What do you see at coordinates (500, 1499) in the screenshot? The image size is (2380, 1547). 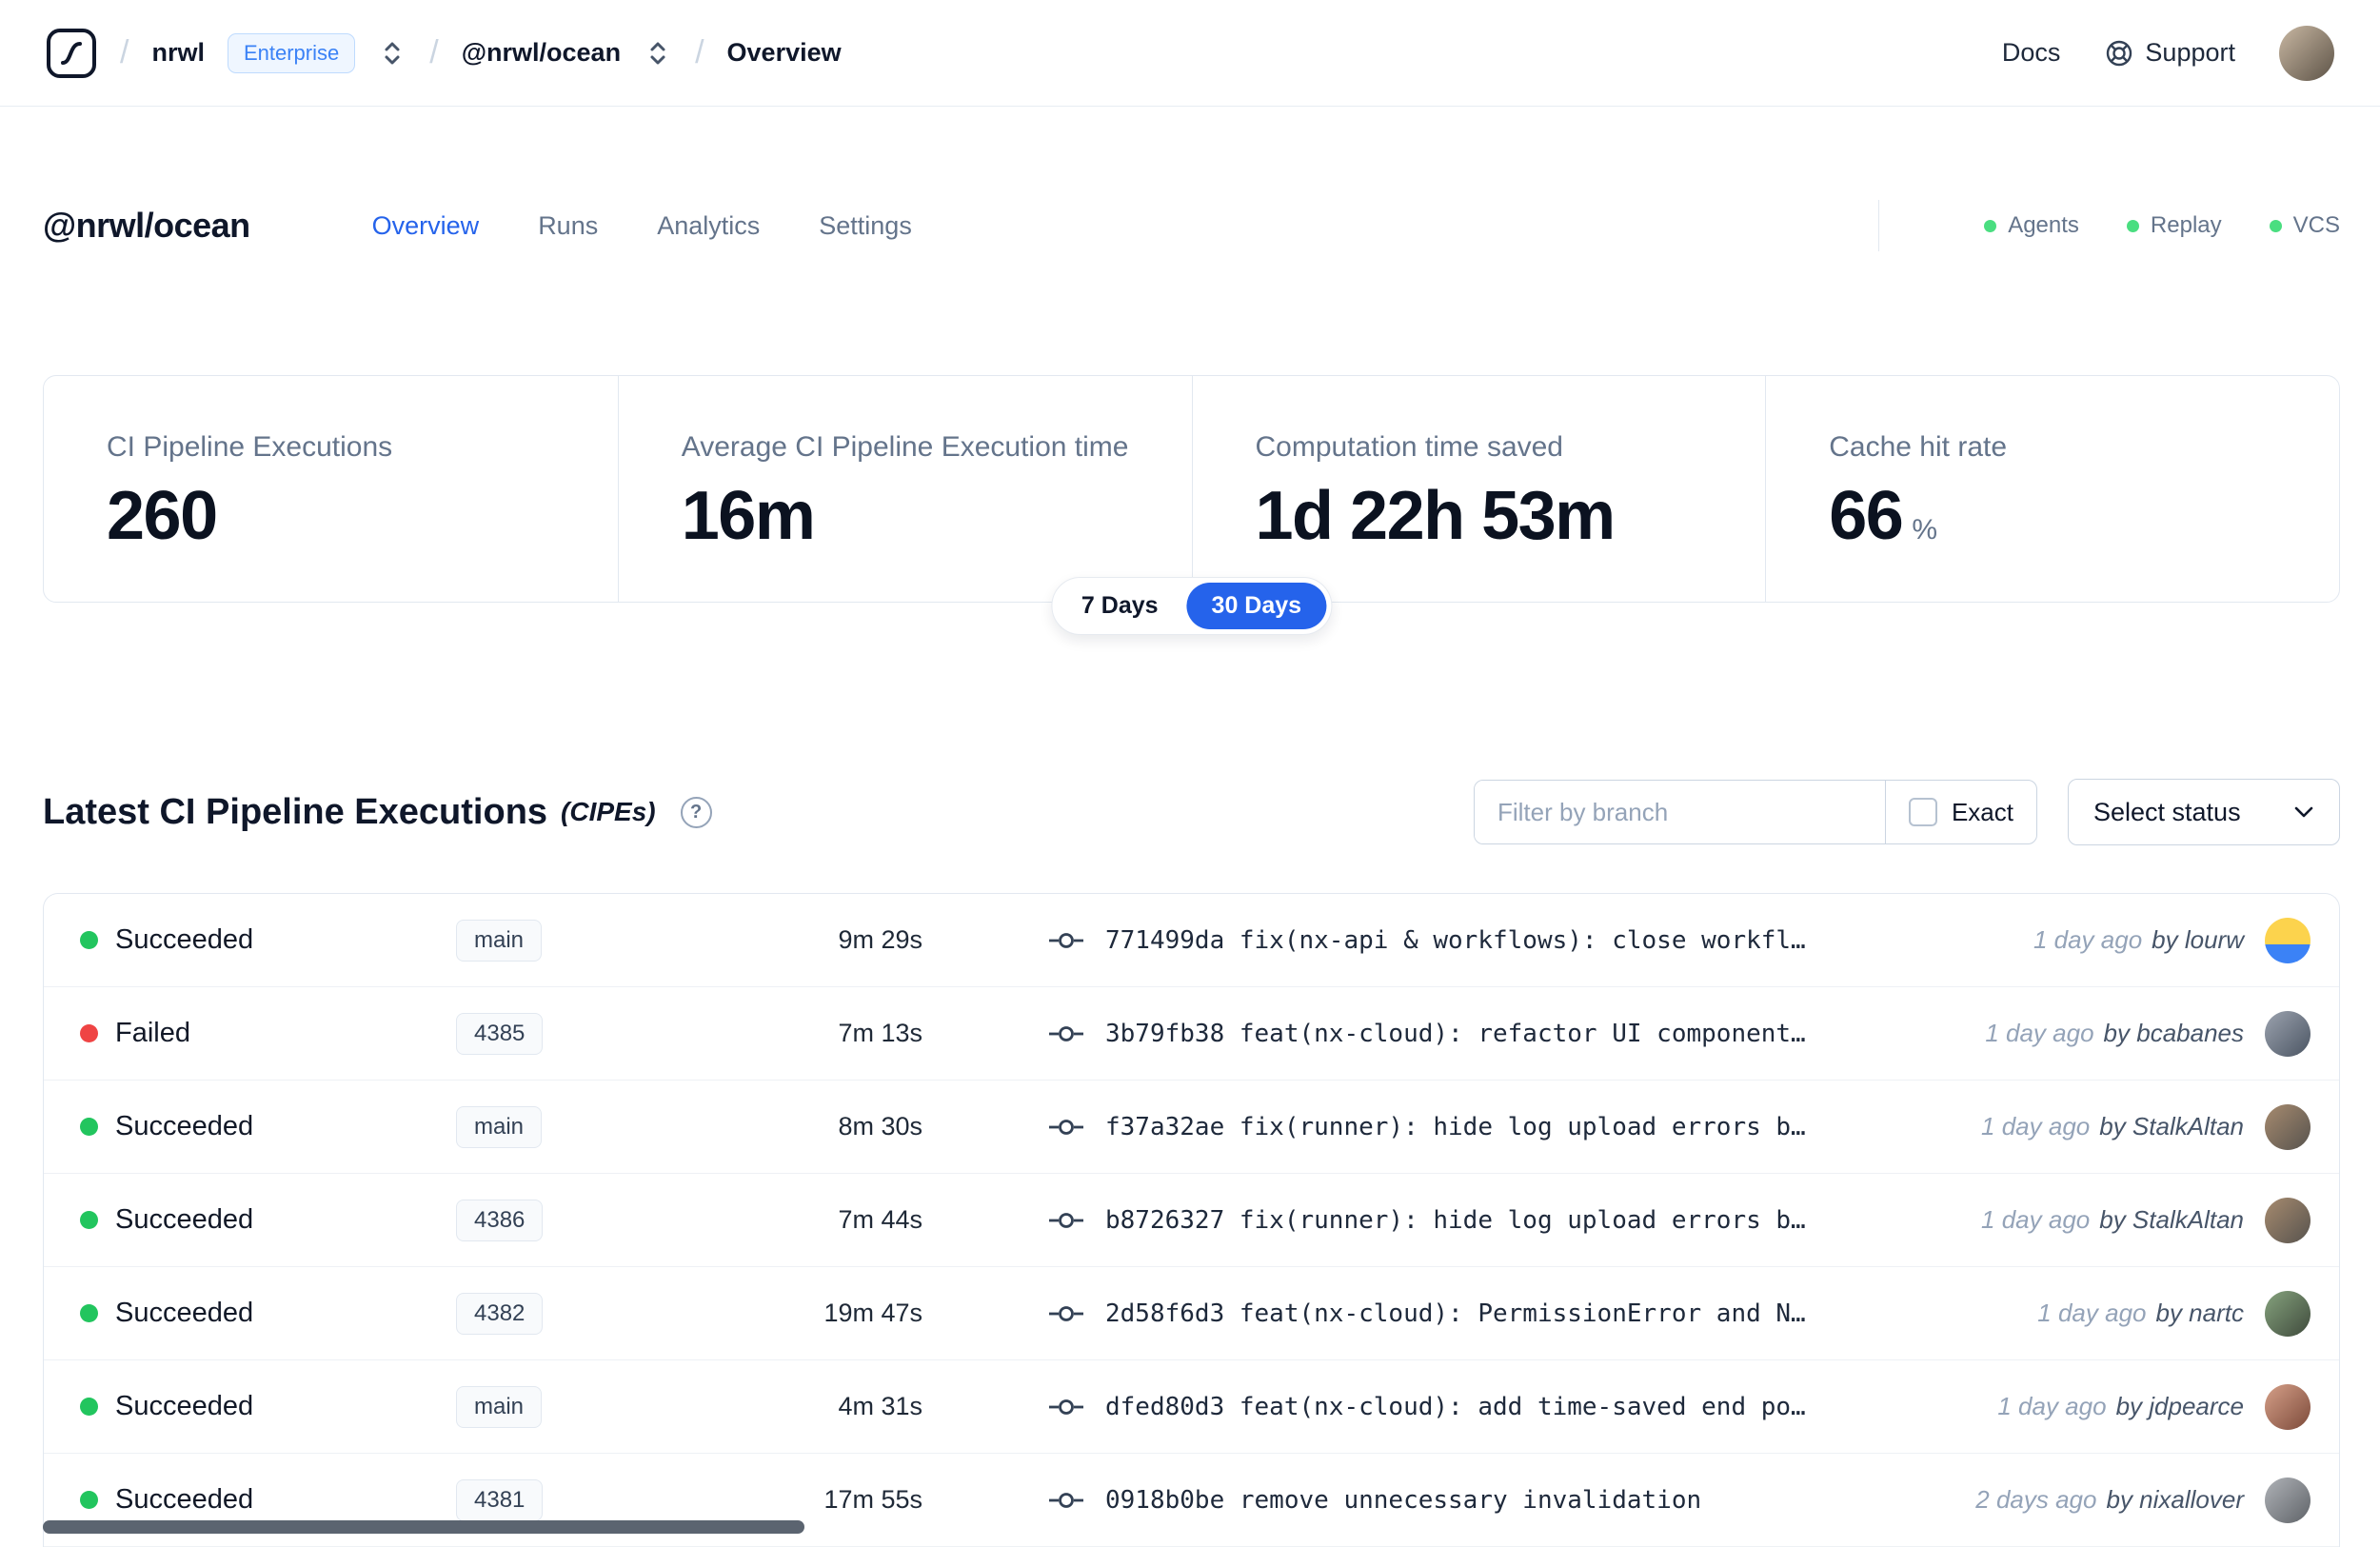 I see `branch-badge: 4381` at bounding box center [500, 1499].